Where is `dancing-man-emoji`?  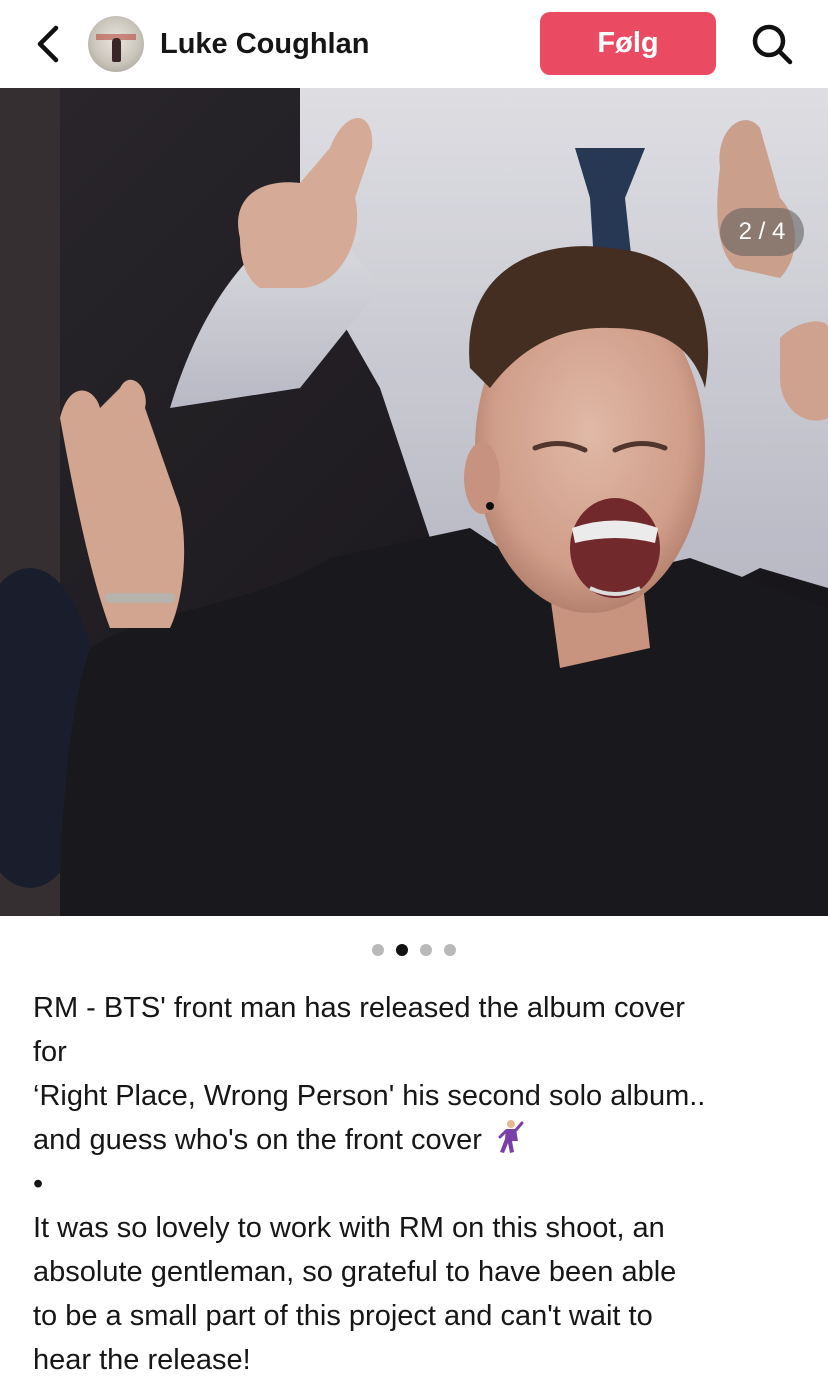 dancing-man-emoji is located at coordinates (511, 1136).